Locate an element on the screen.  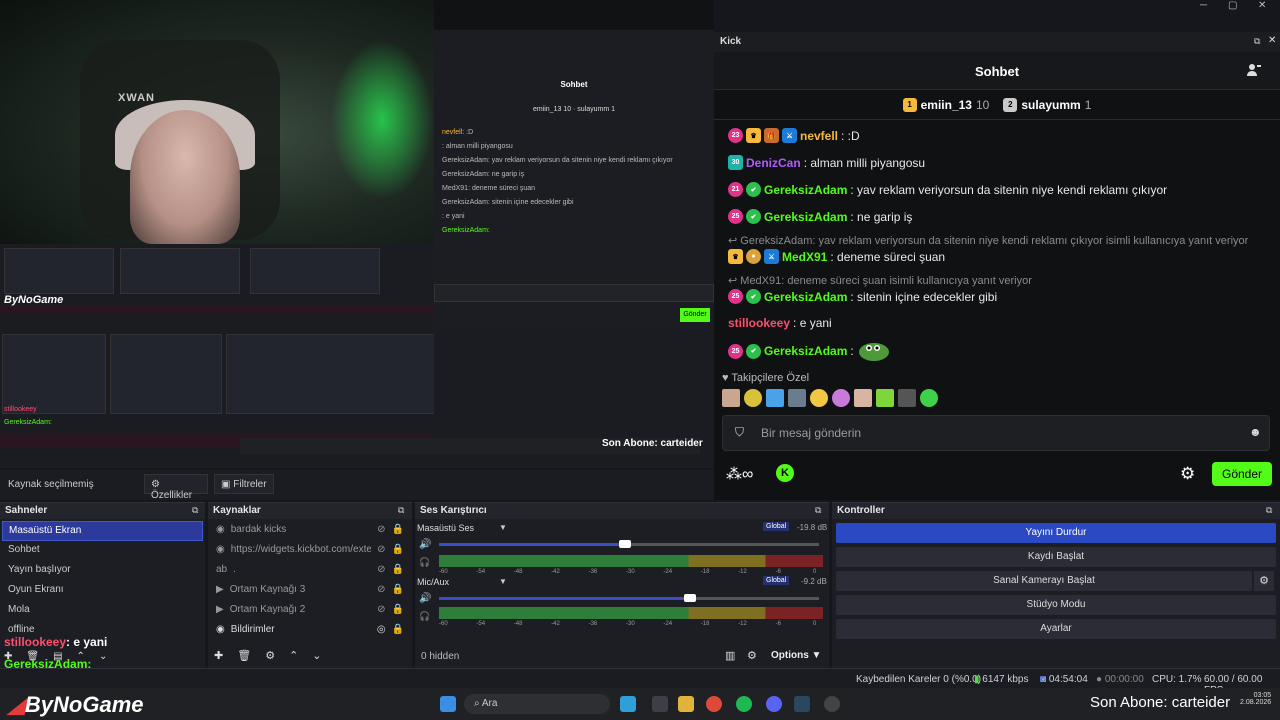
source-item: ◉ bardak kicks ⊘ 🔒 is located at coordinates (310, 531).